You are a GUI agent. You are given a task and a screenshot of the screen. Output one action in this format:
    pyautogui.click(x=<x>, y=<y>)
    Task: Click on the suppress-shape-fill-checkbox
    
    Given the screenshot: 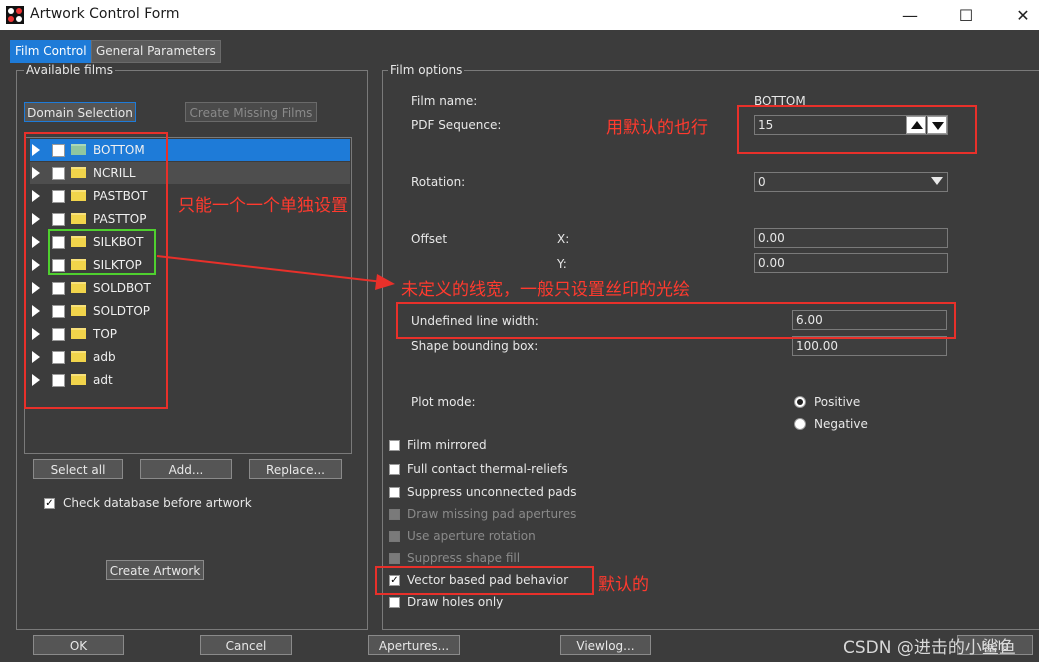 What is the action you would take?
    pyautogui.click(x=394, y=558)
    